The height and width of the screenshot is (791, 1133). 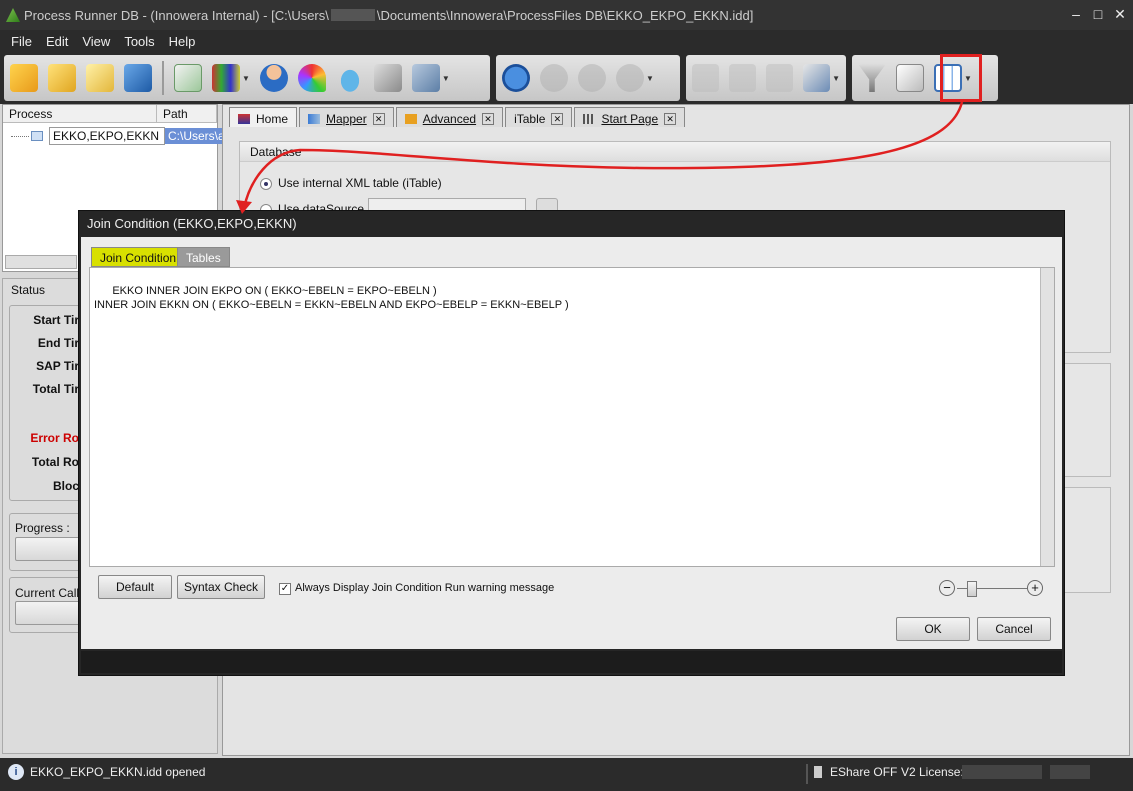 I want to click on tab-tables: Tables, so click(x=203, y=257).